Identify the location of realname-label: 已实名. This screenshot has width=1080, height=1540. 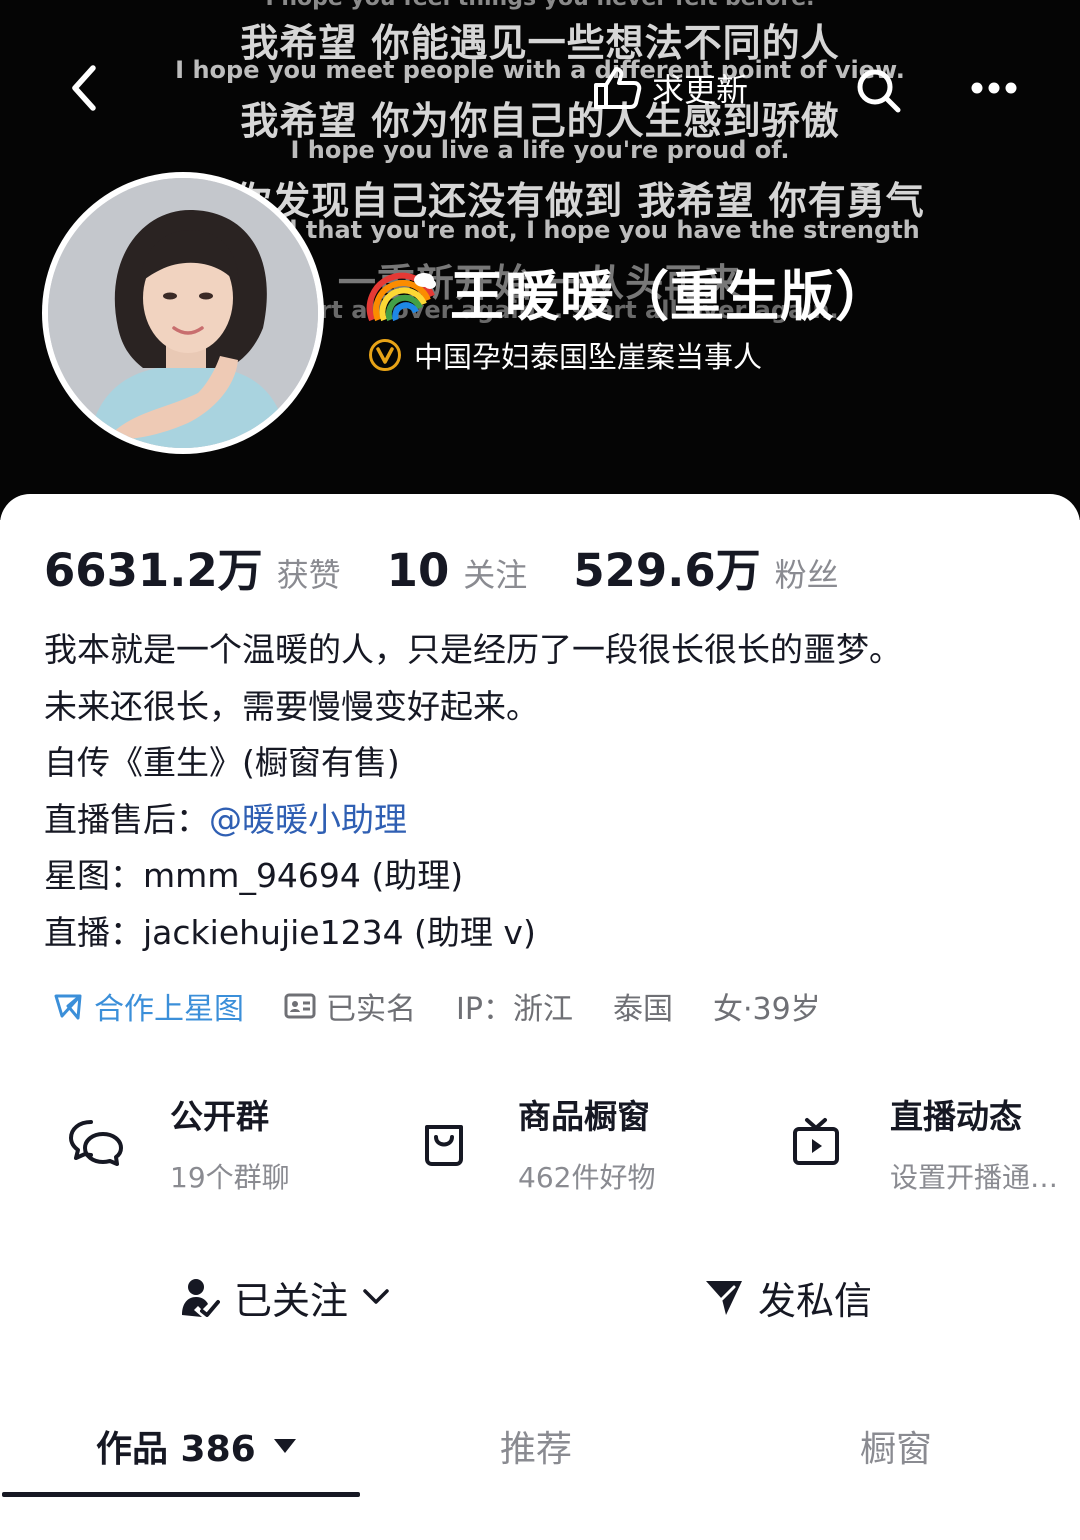
(371, 1009).